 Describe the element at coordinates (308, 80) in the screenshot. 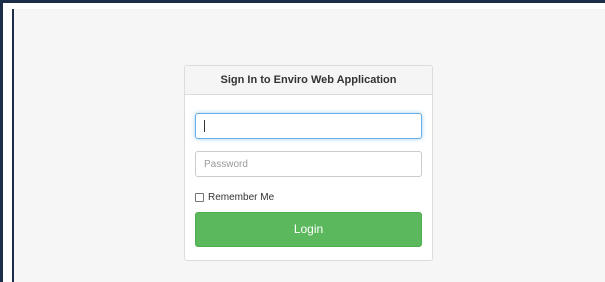

I see `panel-title: Sign In to Enviro Web Application` at that location.